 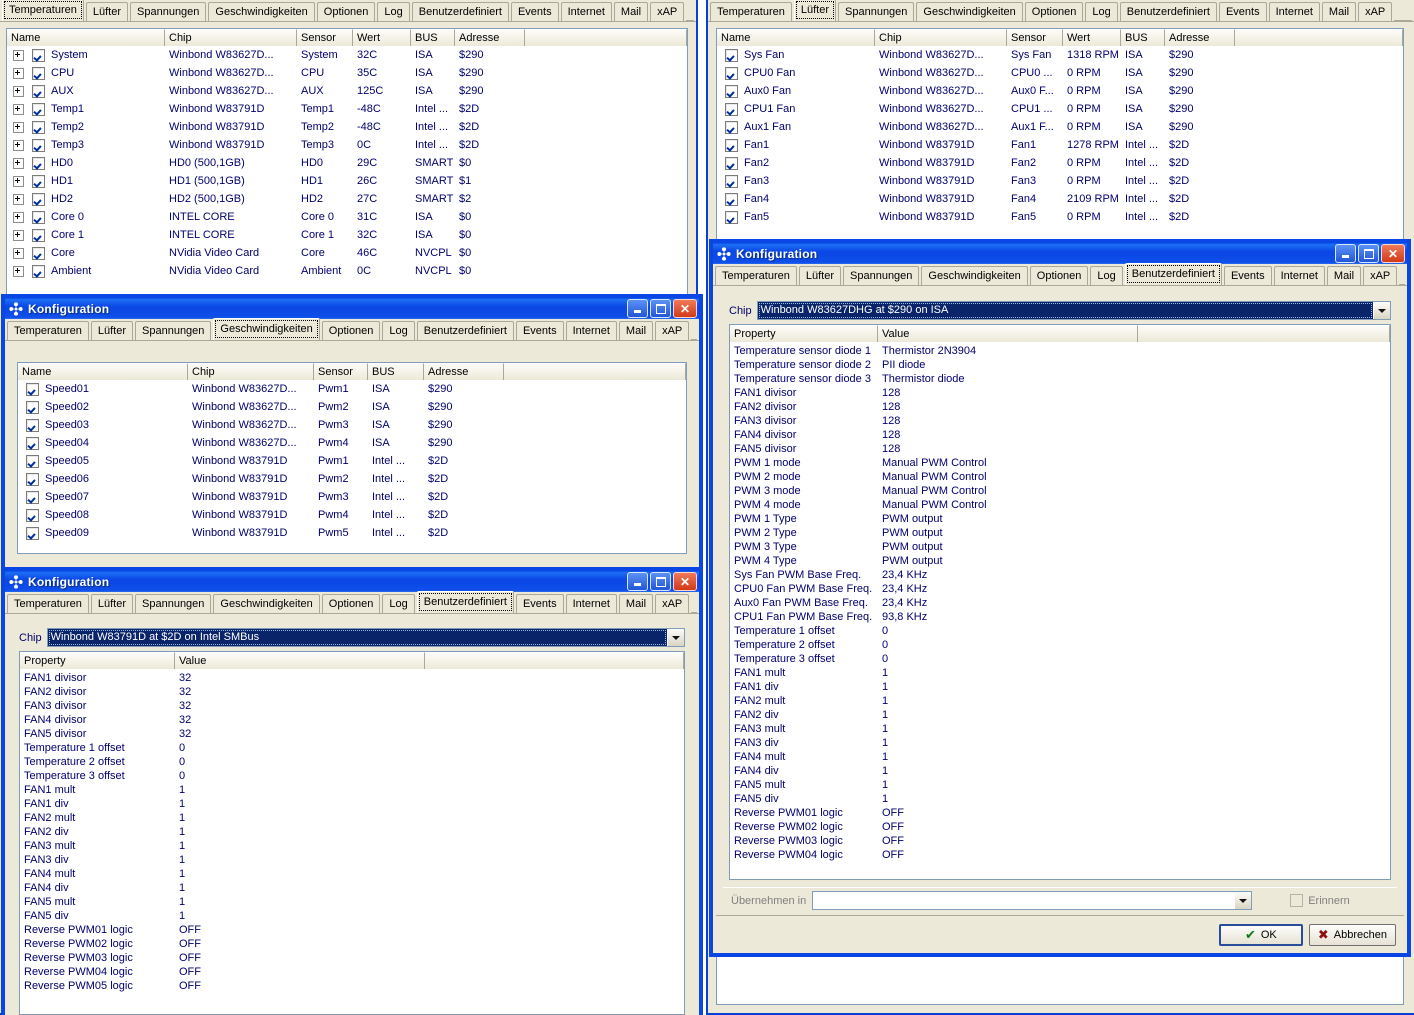 I want to click on apply-to-combobox, so click(x=1032, y=900).